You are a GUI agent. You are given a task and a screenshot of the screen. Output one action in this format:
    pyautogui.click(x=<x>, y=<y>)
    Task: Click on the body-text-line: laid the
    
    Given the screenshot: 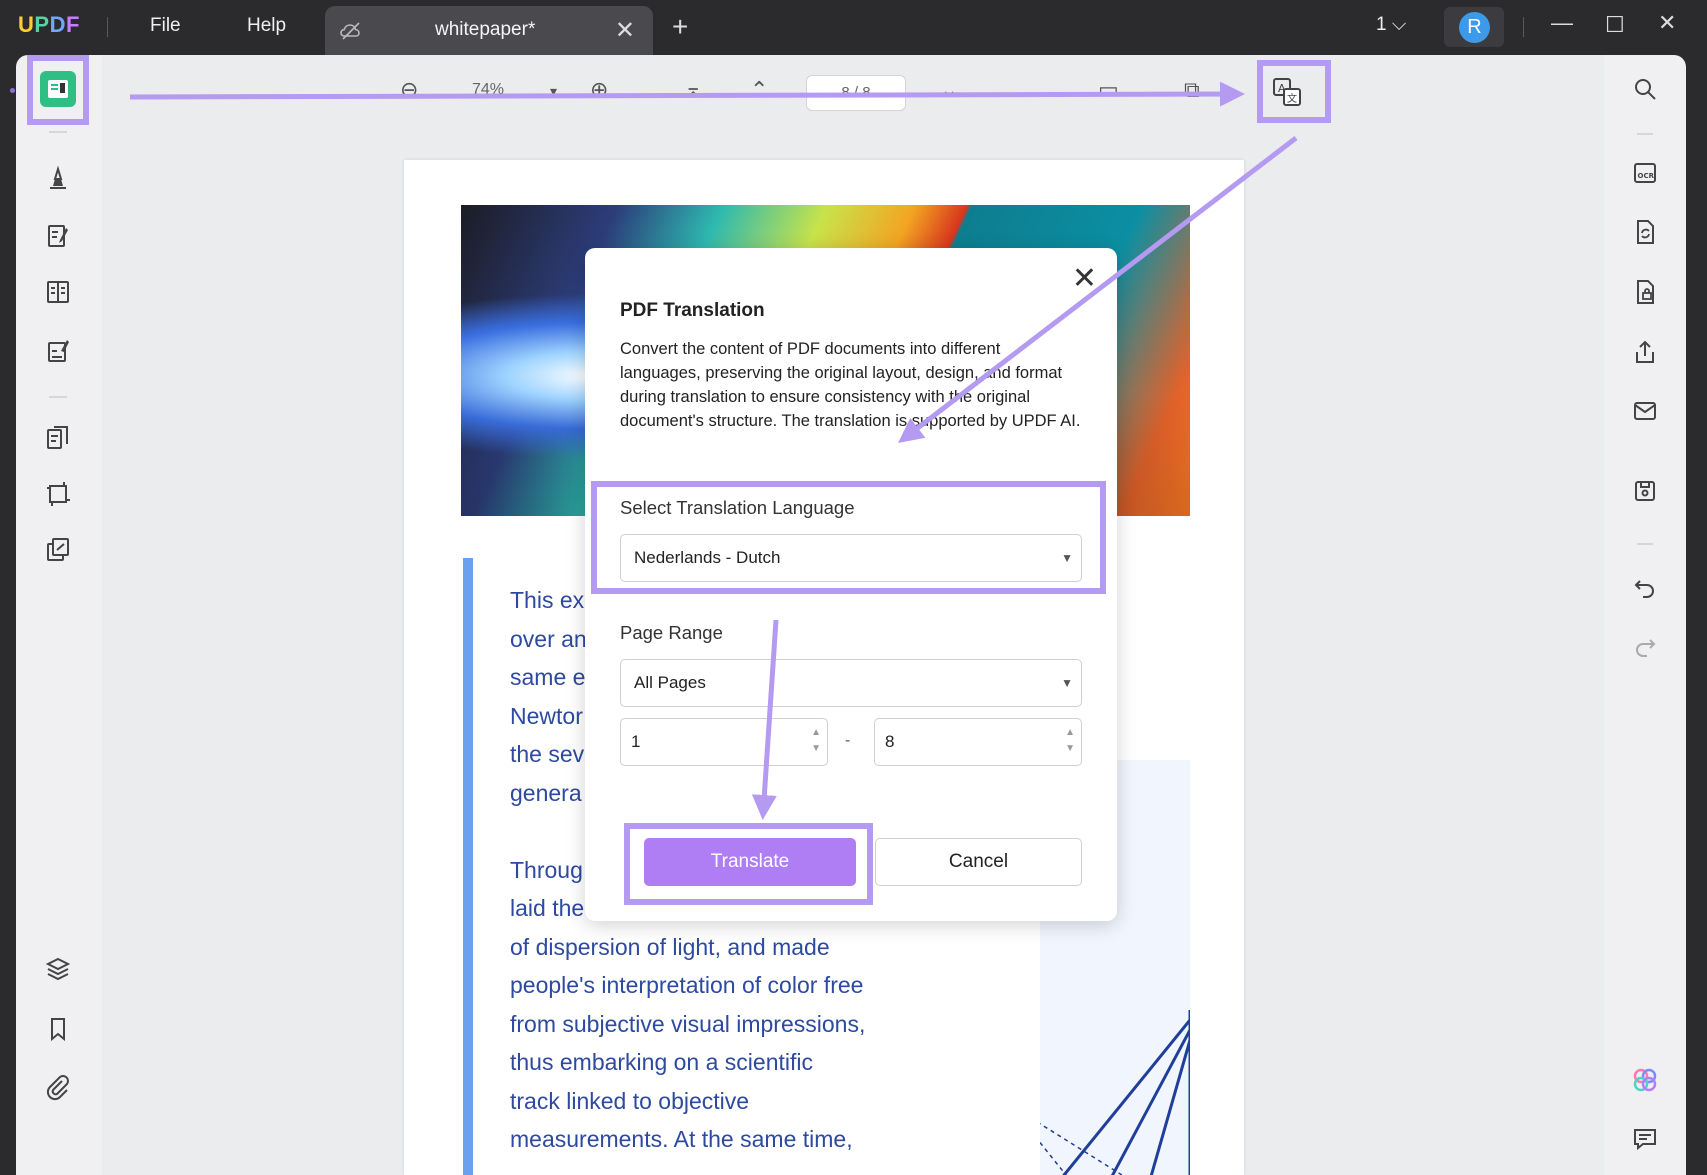 What is the action you would take?
    pyautogui.click(x=547, y=908)
    